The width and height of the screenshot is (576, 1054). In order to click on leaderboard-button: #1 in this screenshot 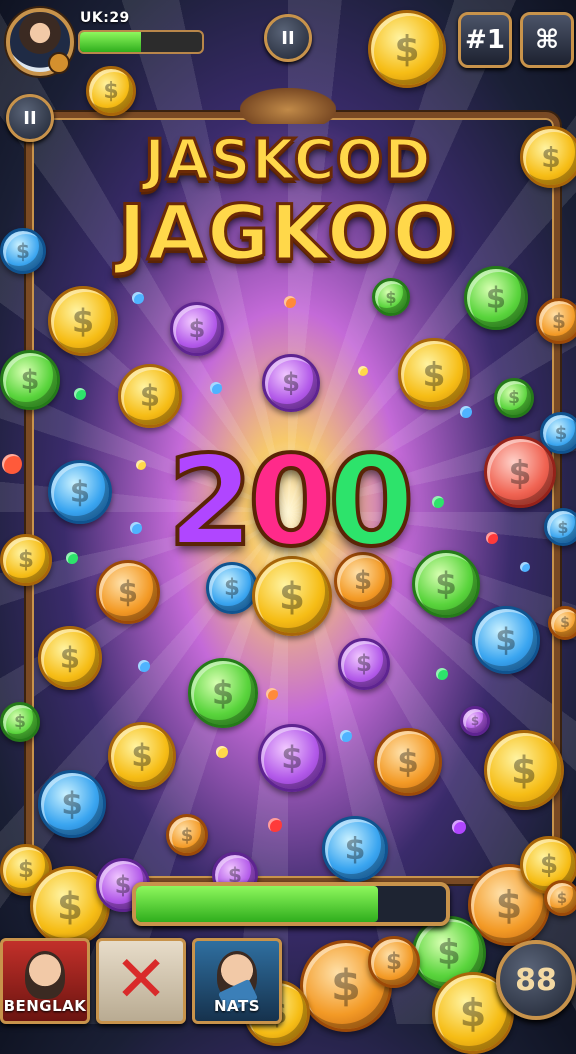, I will do `click(485, 40)`.